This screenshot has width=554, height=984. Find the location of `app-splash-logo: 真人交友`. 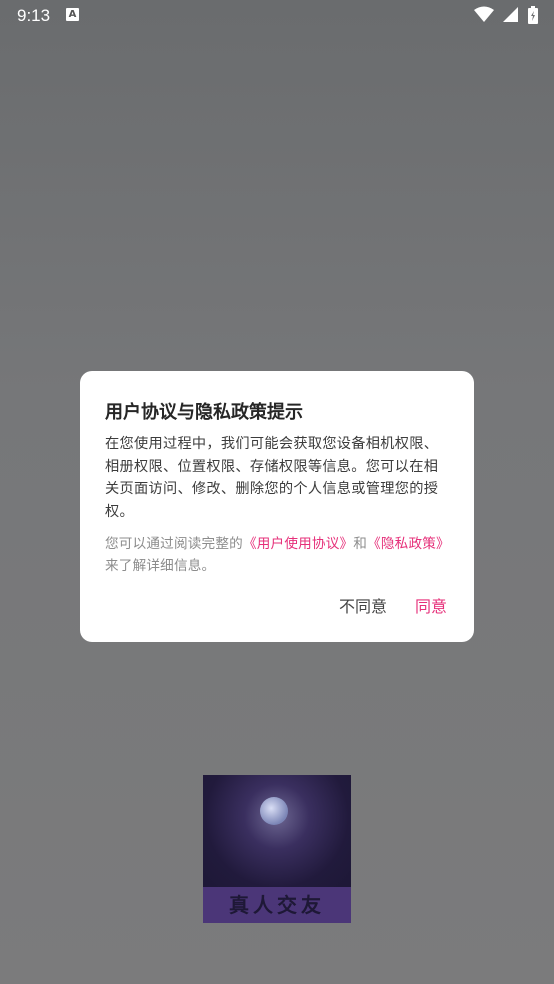

app-splash-logo: 真人交友 is located at coordinates (277, 849).